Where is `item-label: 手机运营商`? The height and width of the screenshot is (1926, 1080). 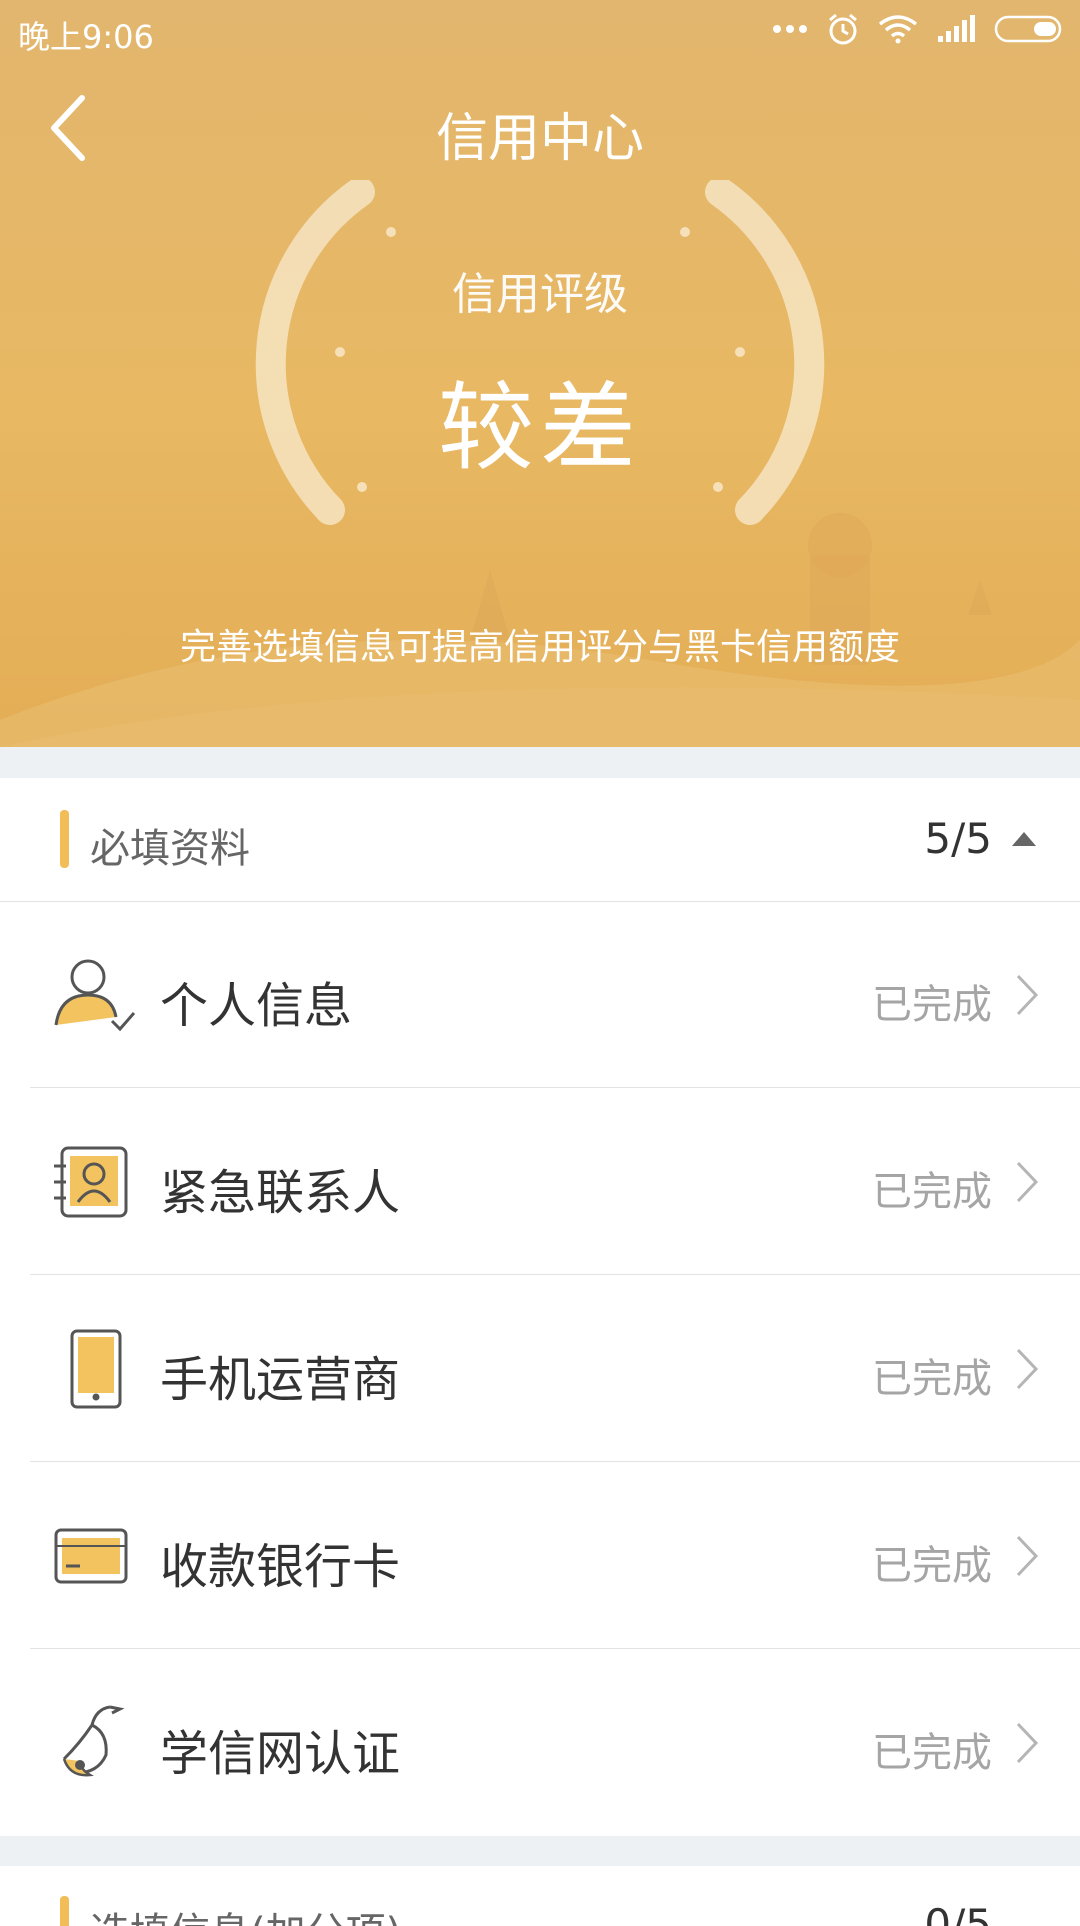 item-label: 手机运营商 is located at coordinates (280, 1380).